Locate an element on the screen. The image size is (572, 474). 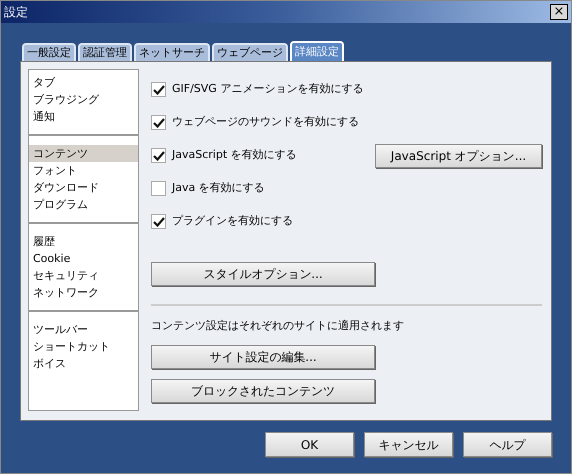
category-item: ブラウジング is located at coordinates (83, 99).